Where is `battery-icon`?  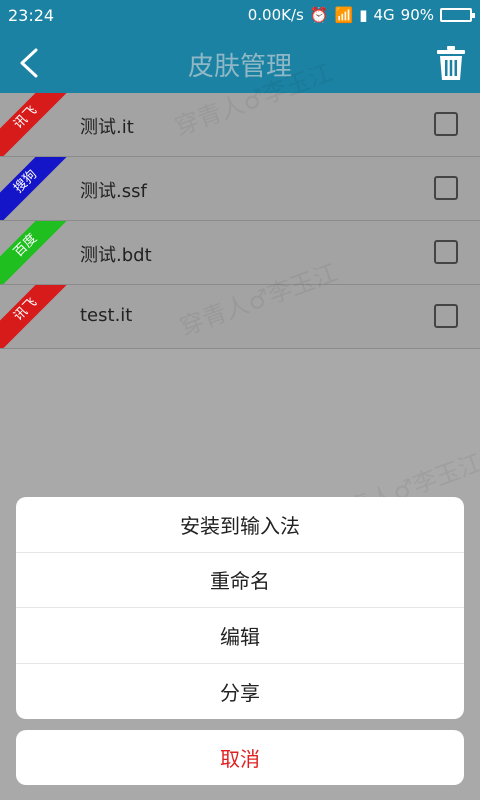
battery-icon is located at coordinates (457, 15).